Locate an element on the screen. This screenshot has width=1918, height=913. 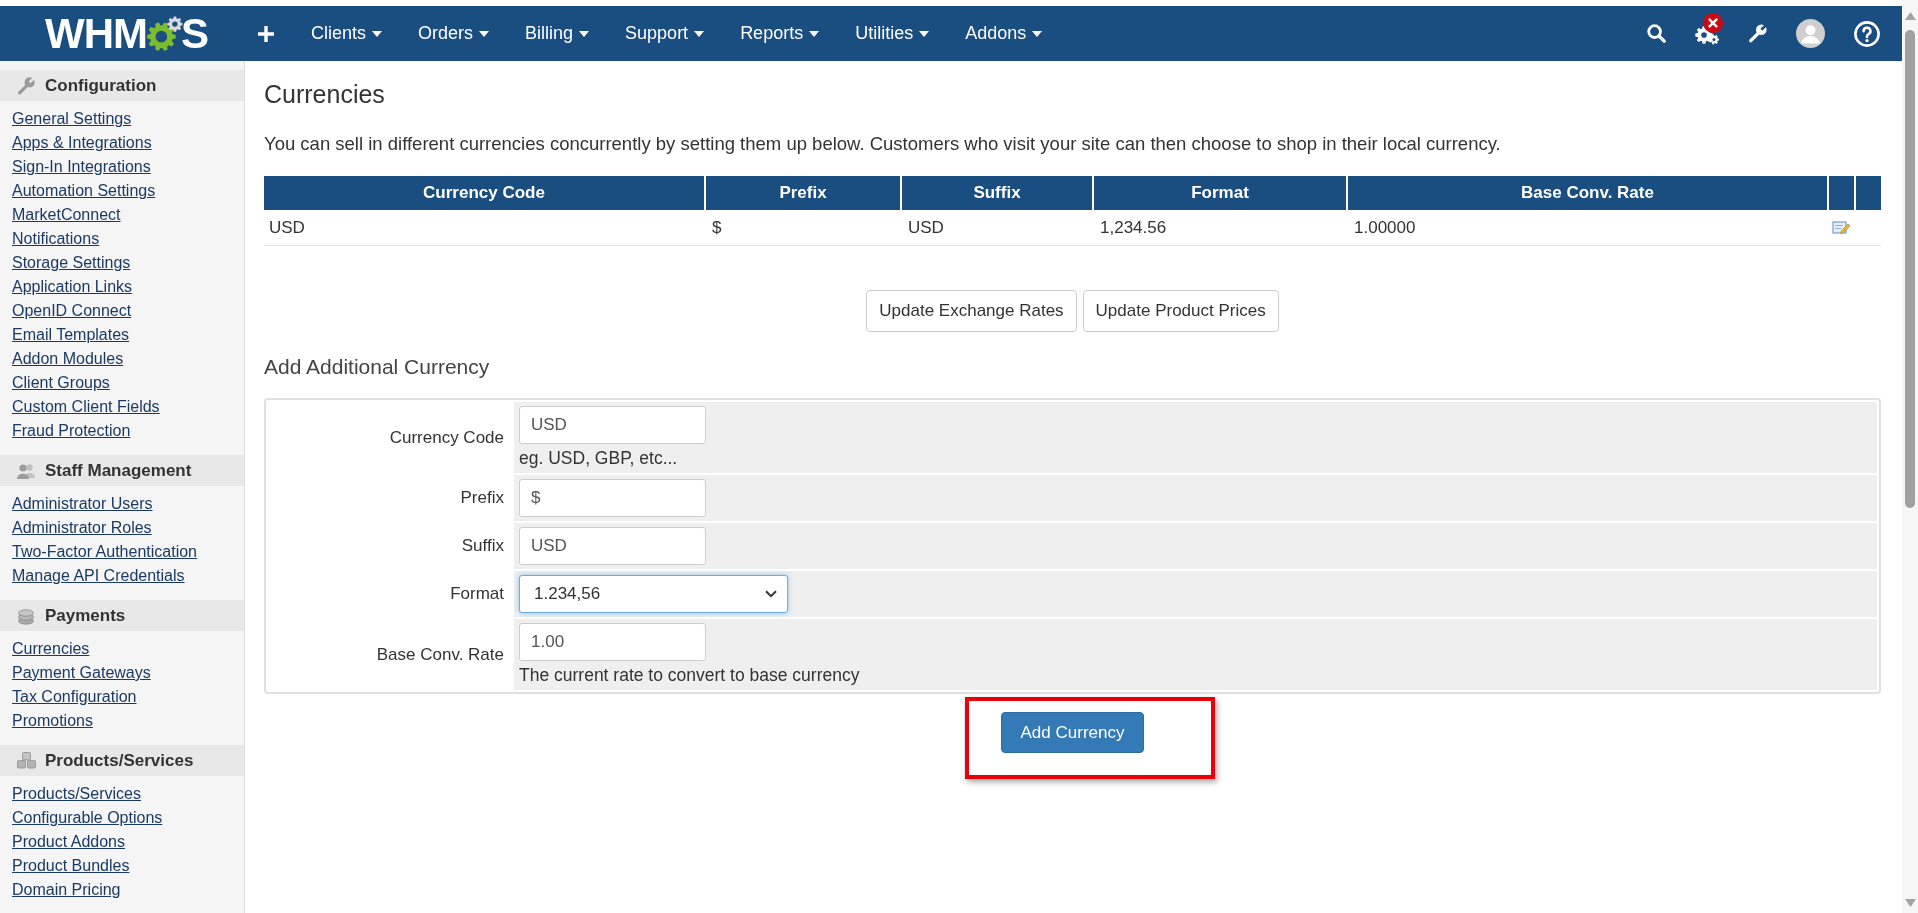
field-hint: The current rate to convert to base currency is located at coordinates (689, 675).